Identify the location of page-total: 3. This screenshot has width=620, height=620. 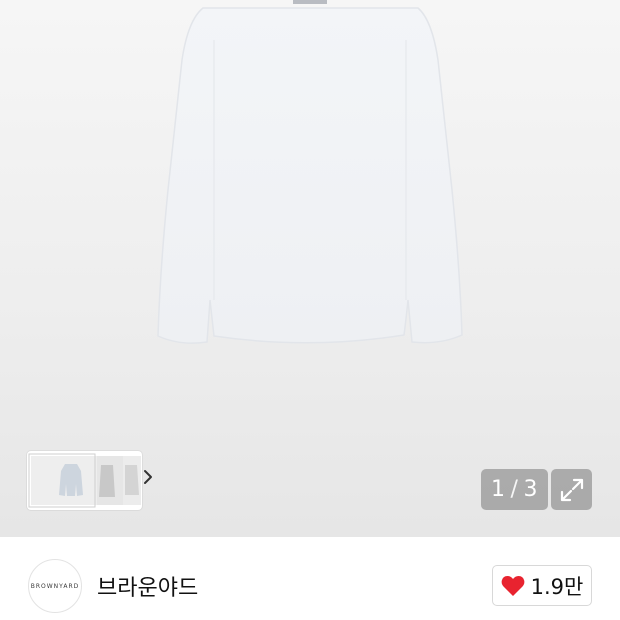
(530, 489).